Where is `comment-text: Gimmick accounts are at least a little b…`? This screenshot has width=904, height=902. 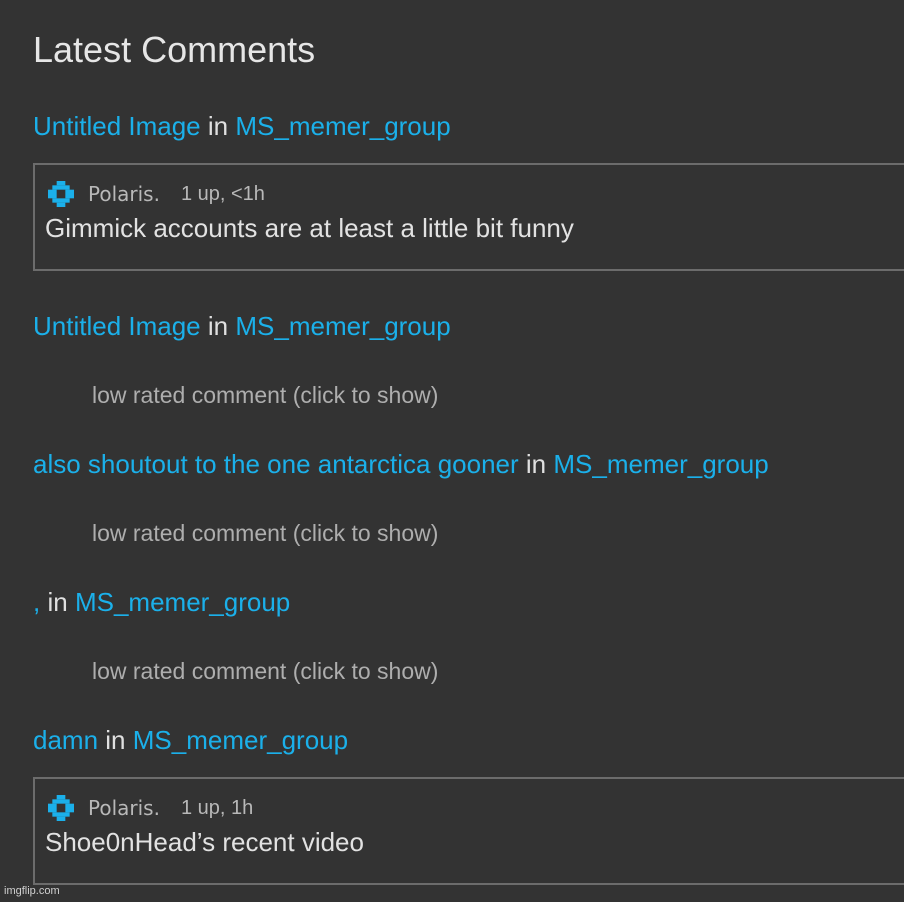
comment-text: Gimmick accounts are at least a little b… is located at coordinates (309, 228).